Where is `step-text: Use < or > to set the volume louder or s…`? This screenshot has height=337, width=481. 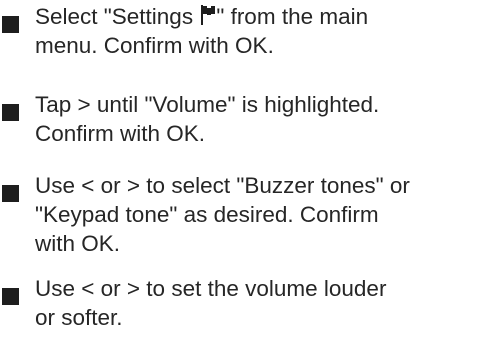
step-text: Use < or > to set the volume louder or s… is located at coordinates (211, 303).